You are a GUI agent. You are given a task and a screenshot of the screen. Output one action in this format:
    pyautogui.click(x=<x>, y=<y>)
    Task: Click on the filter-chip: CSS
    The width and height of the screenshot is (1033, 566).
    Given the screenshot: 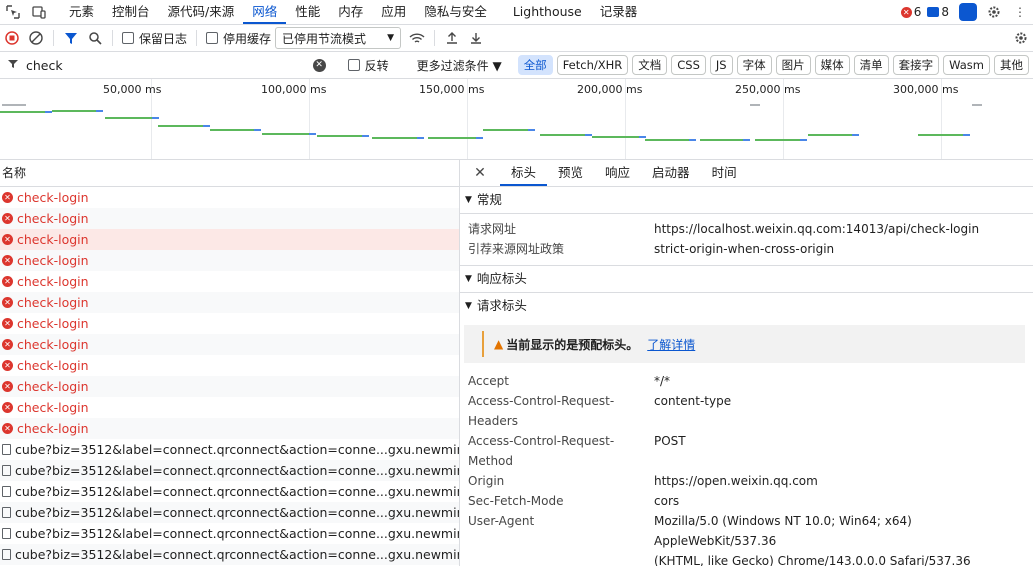 What is the action you would take?
    pyautogui.click(x=688, y=65)
    